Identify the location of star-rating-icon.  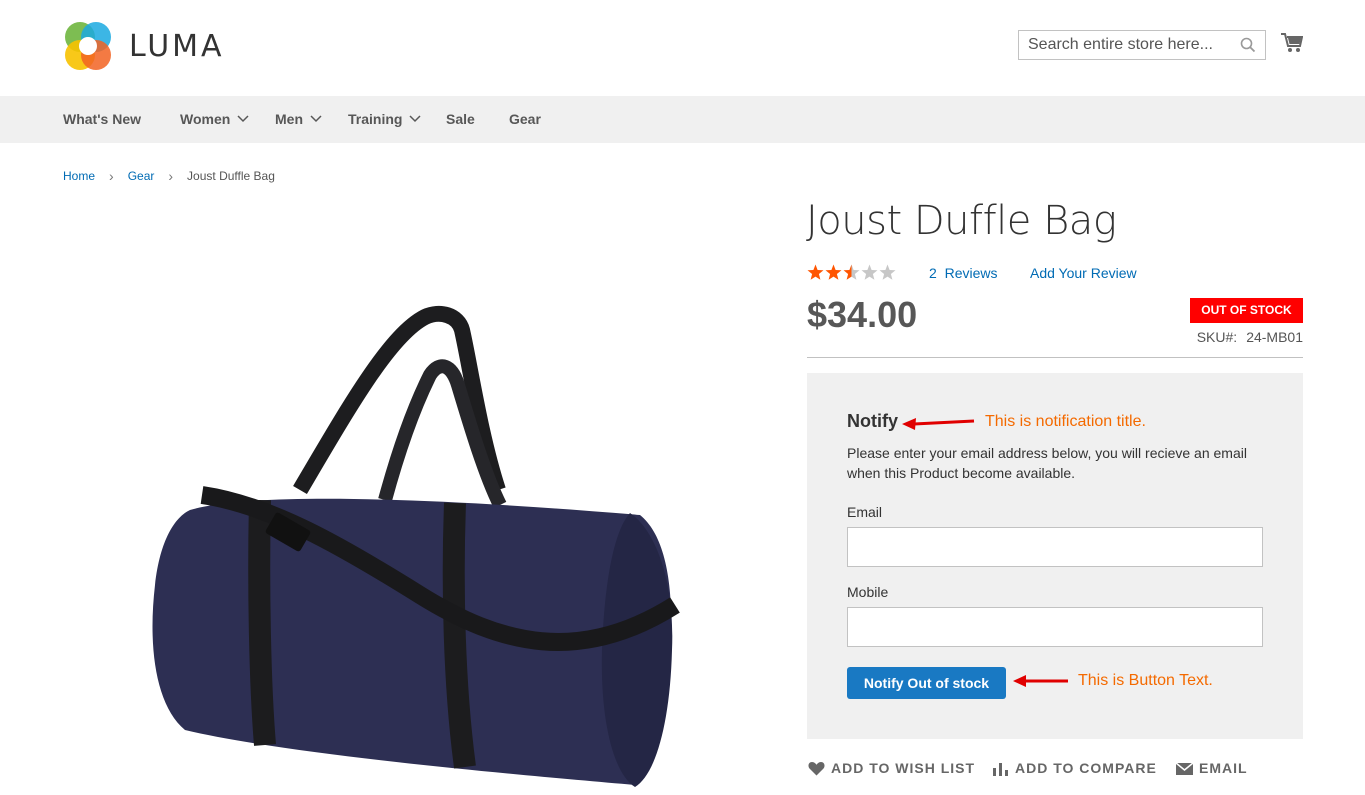
(851, 272).